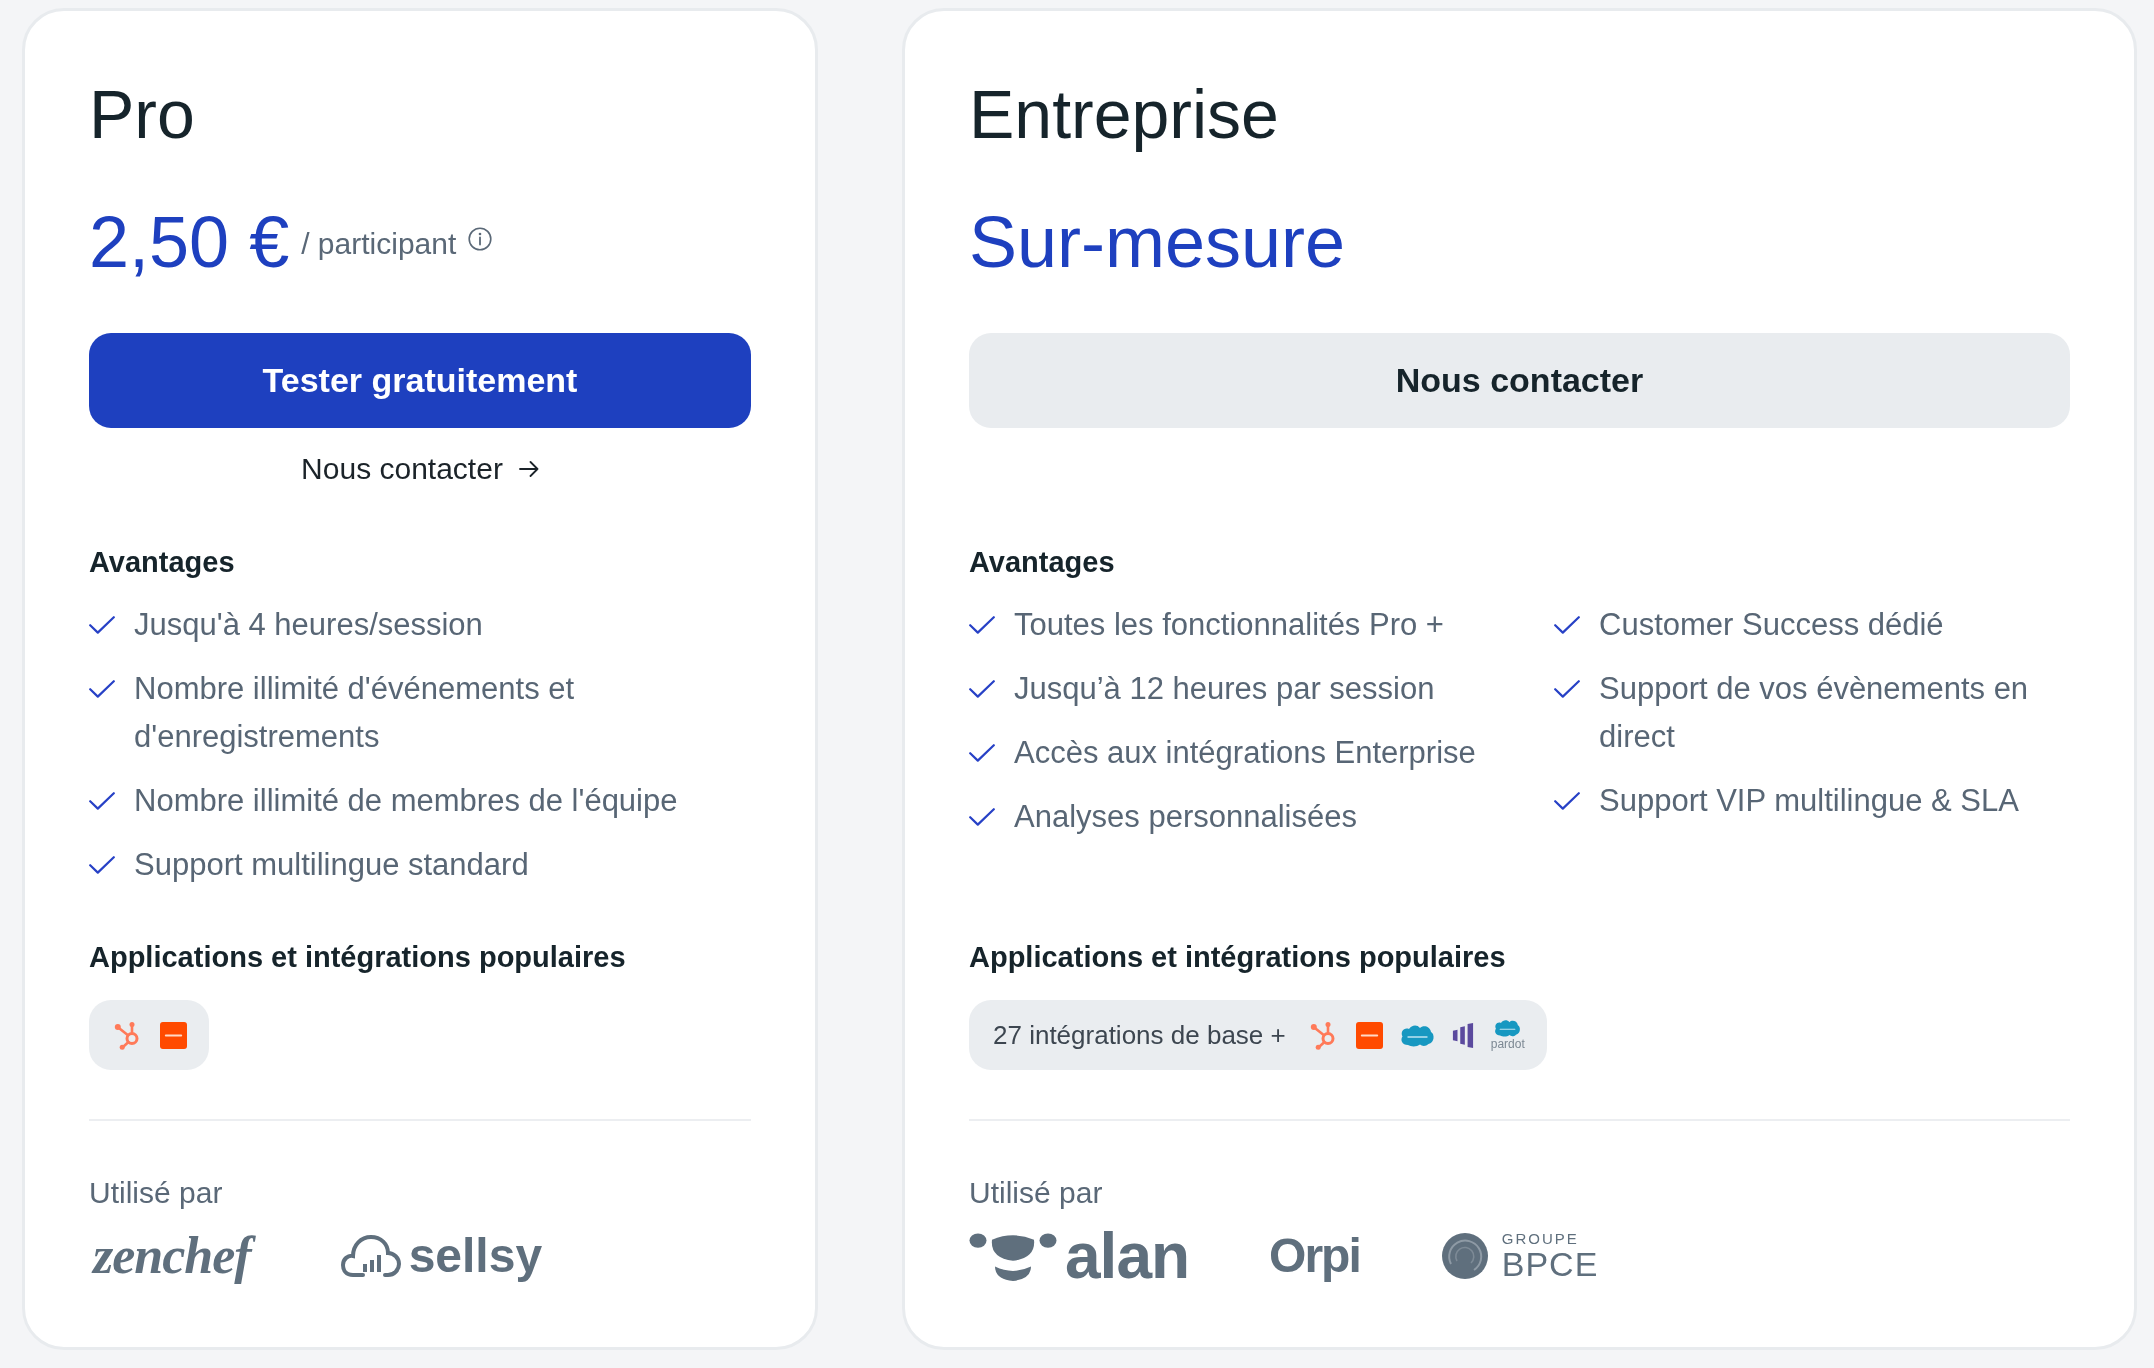 The height and width of the screenshot is (1368, 2154). What do you see at coordinates (480, 239) in the screenshot?
I see `info-icon` at bounding box center [480, 239].